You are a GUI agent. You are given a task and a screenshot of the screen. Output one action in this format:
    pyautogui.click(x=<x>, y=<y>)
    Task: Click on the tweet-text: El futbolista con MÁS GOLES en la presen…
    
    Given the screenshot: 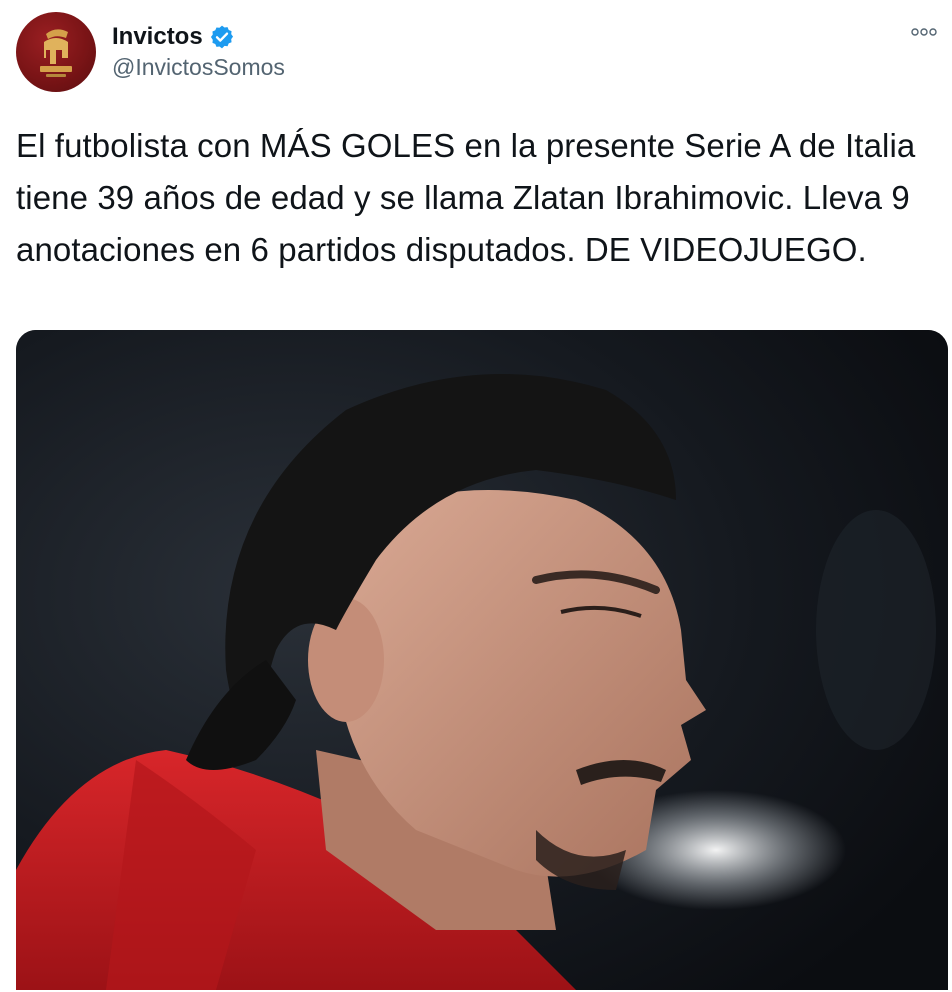 What is the action you would take?
    pyautogui.click(x=466, y=197)
    